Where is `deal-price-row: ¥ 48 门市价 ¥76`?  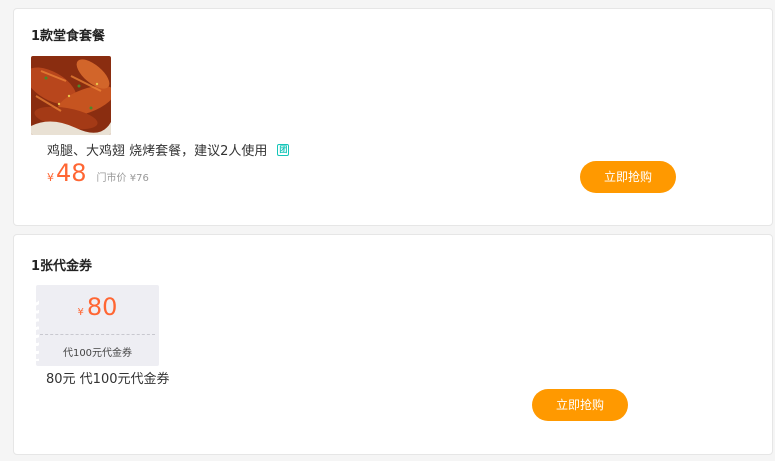 deal-price-row: ¥ 48 门市价 ¥76 is located at coordinates (98, 173).